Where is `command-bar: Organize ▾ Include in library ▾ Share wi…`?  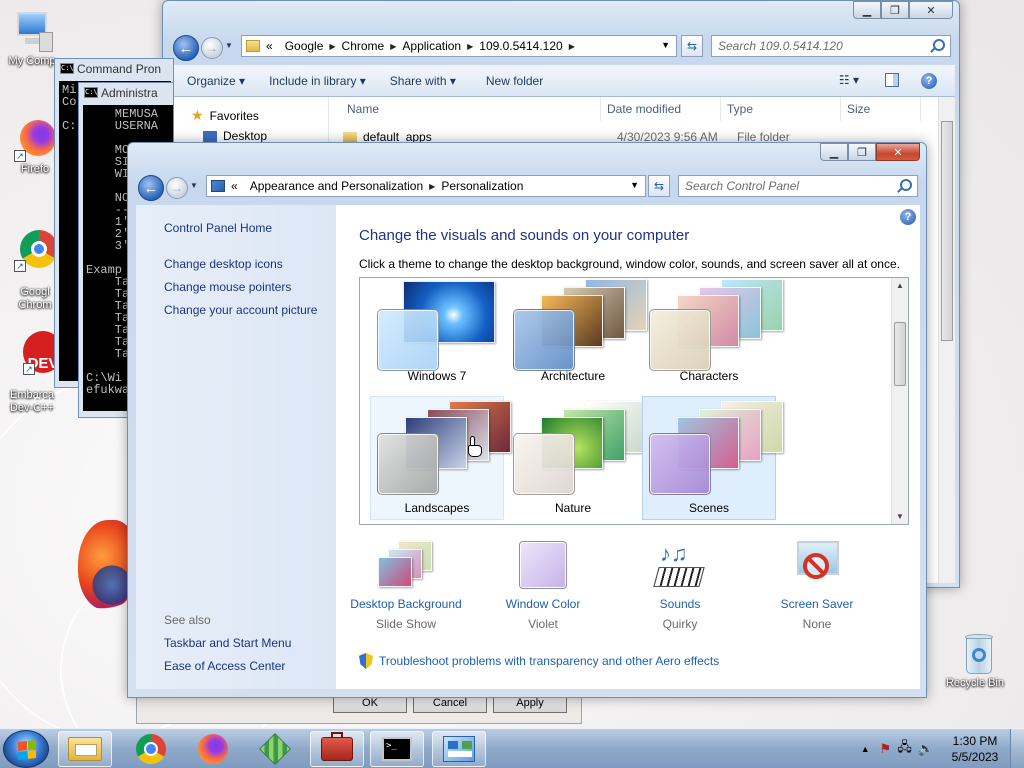 command-bar: Organize ▾ Include in library ▾ Share wi… is located at coordinates (561, 81).